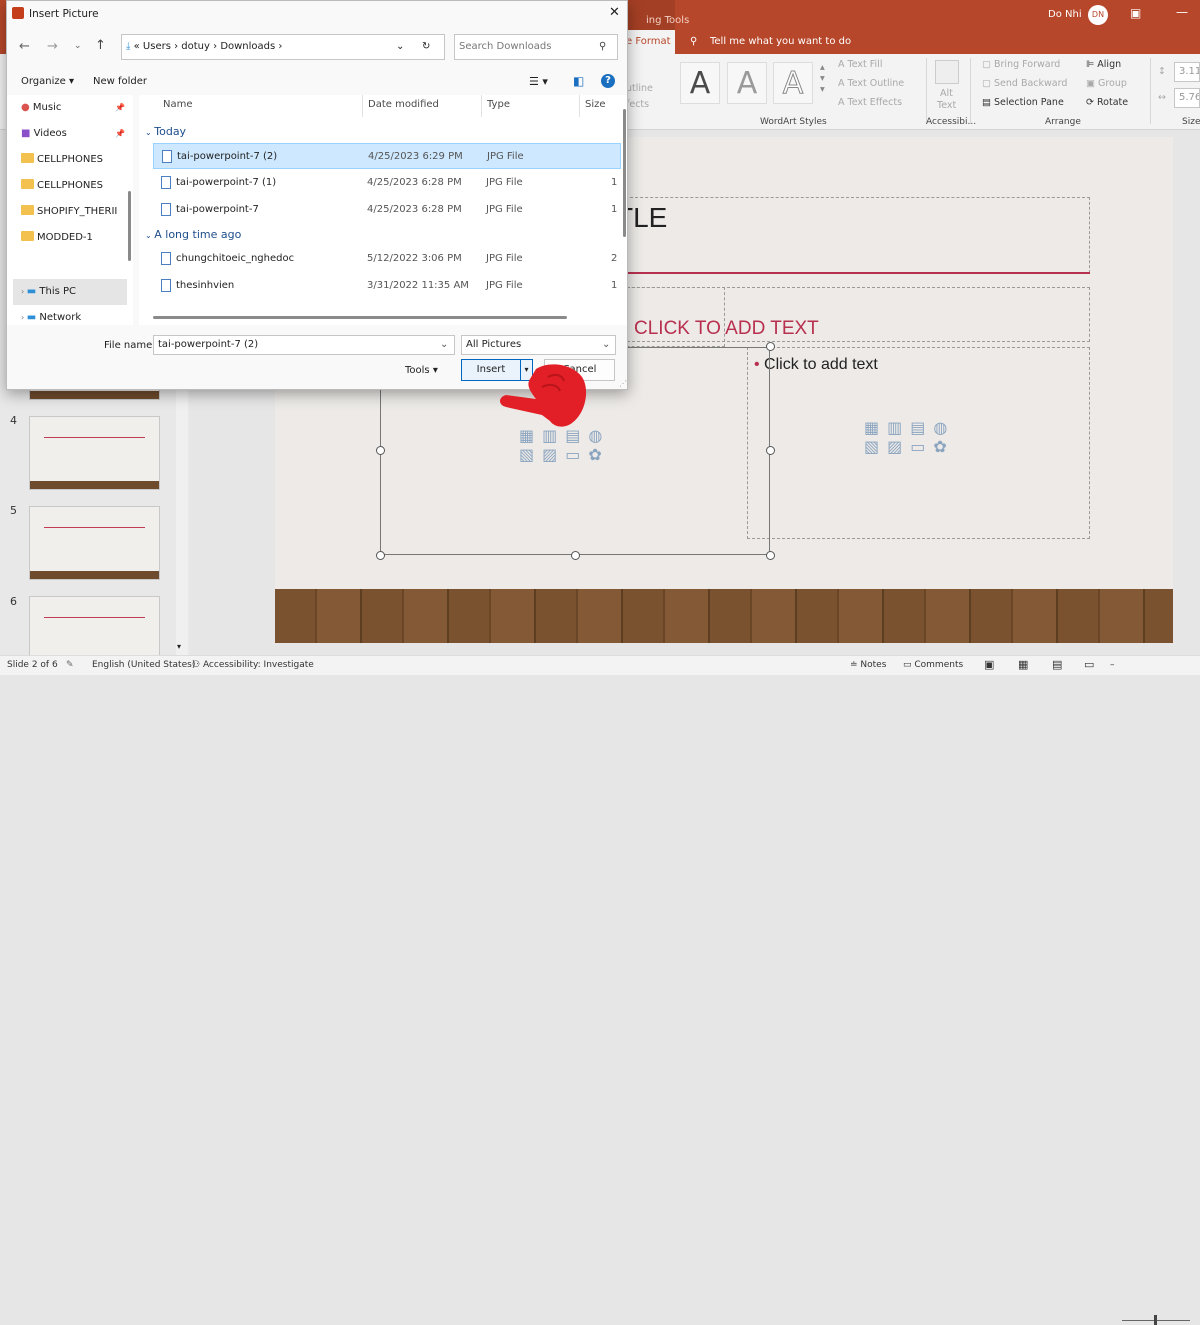 The height and width of the screenshot is (1325, 1200). I want to click on slide-counter: Slide 2 of 6, so click(32, 665).